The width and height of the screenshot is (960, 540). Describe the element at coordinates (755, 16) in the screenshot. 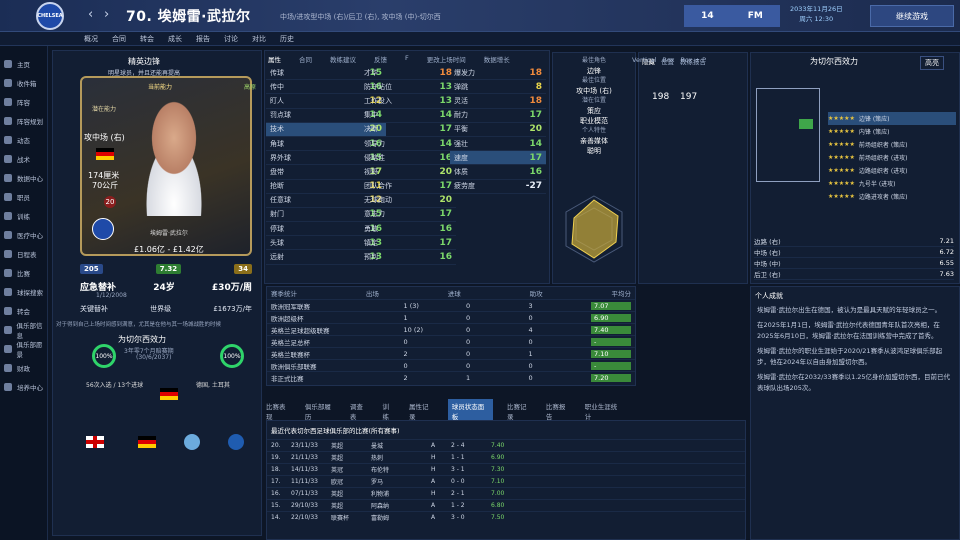

I see `fm-logo: FM` at that location.